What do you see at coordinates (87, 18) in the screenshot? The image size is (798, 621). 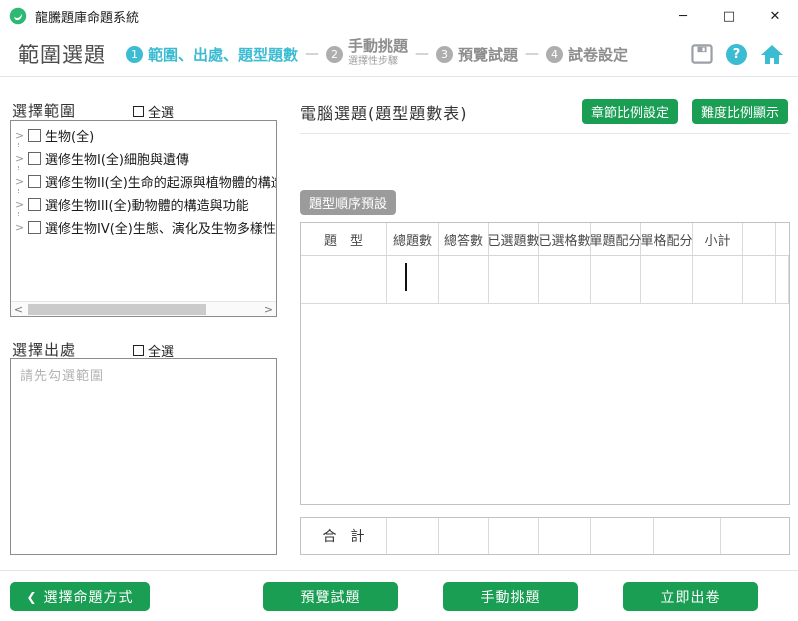 I see `app-title: 龍騰題庫命題系統` at bounding box center [87, 18].